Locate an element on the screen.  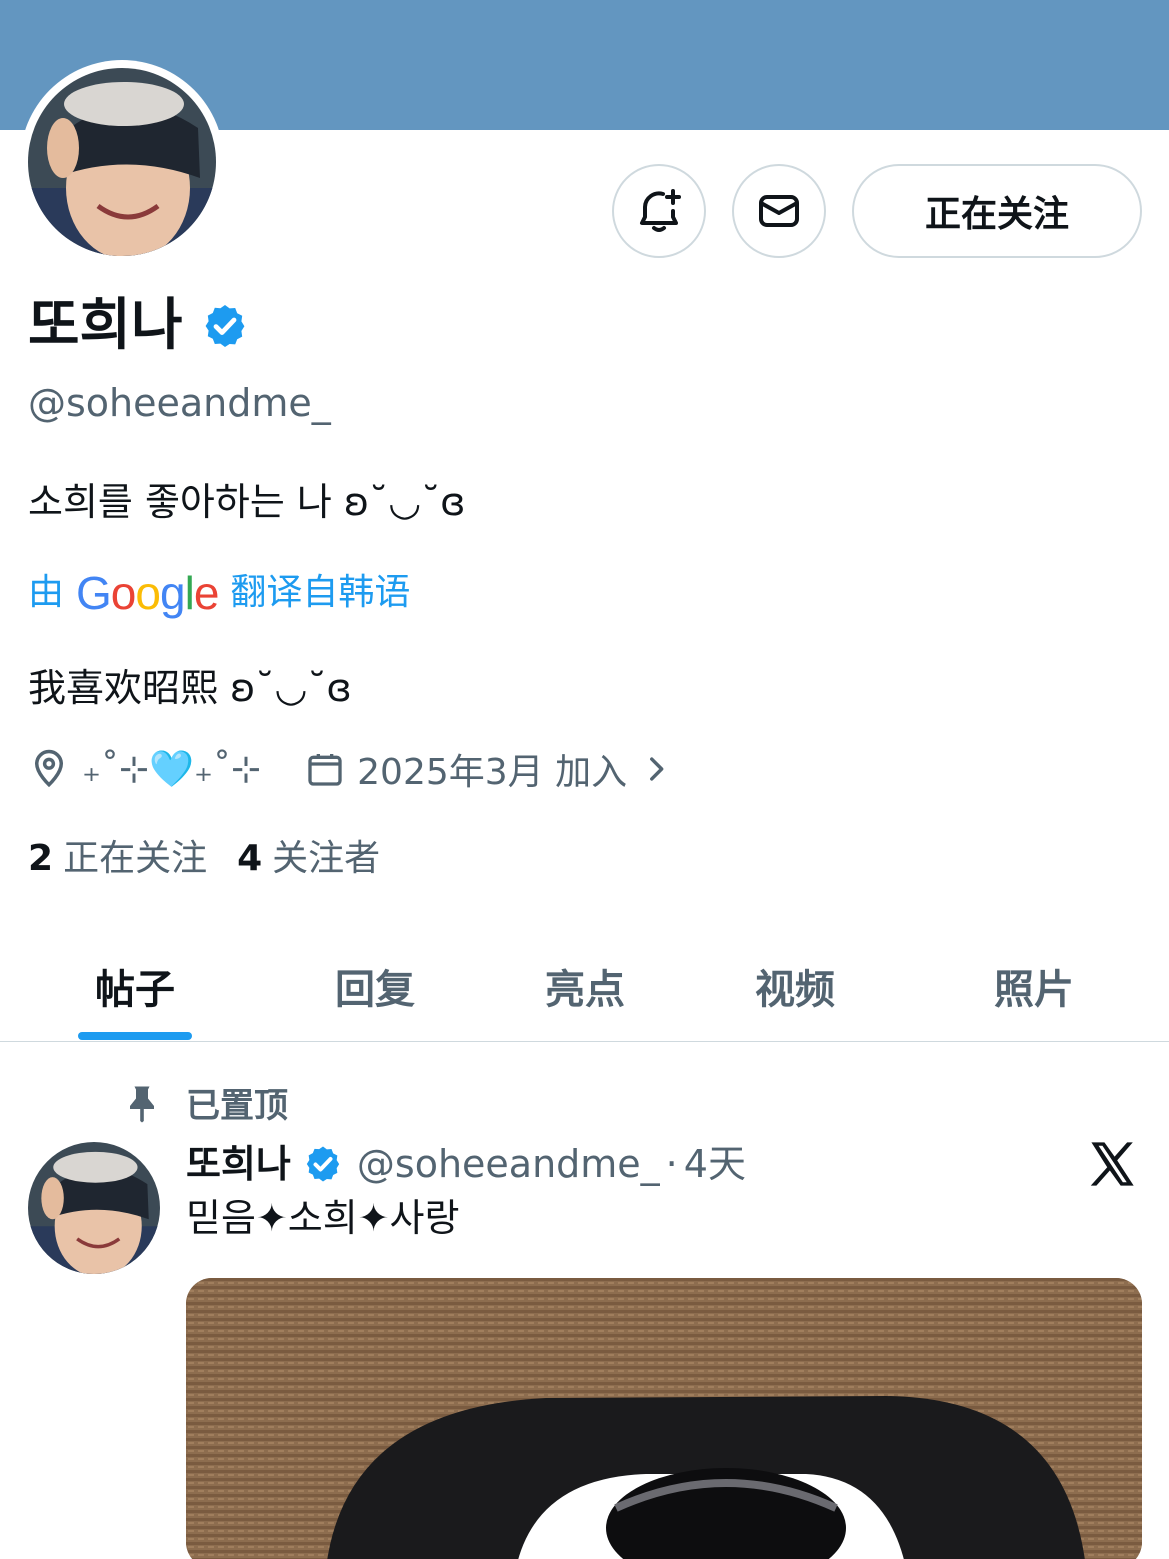
location: ₊˚⊹🩵₊˚⊹ is located at coordinates (144, 769).